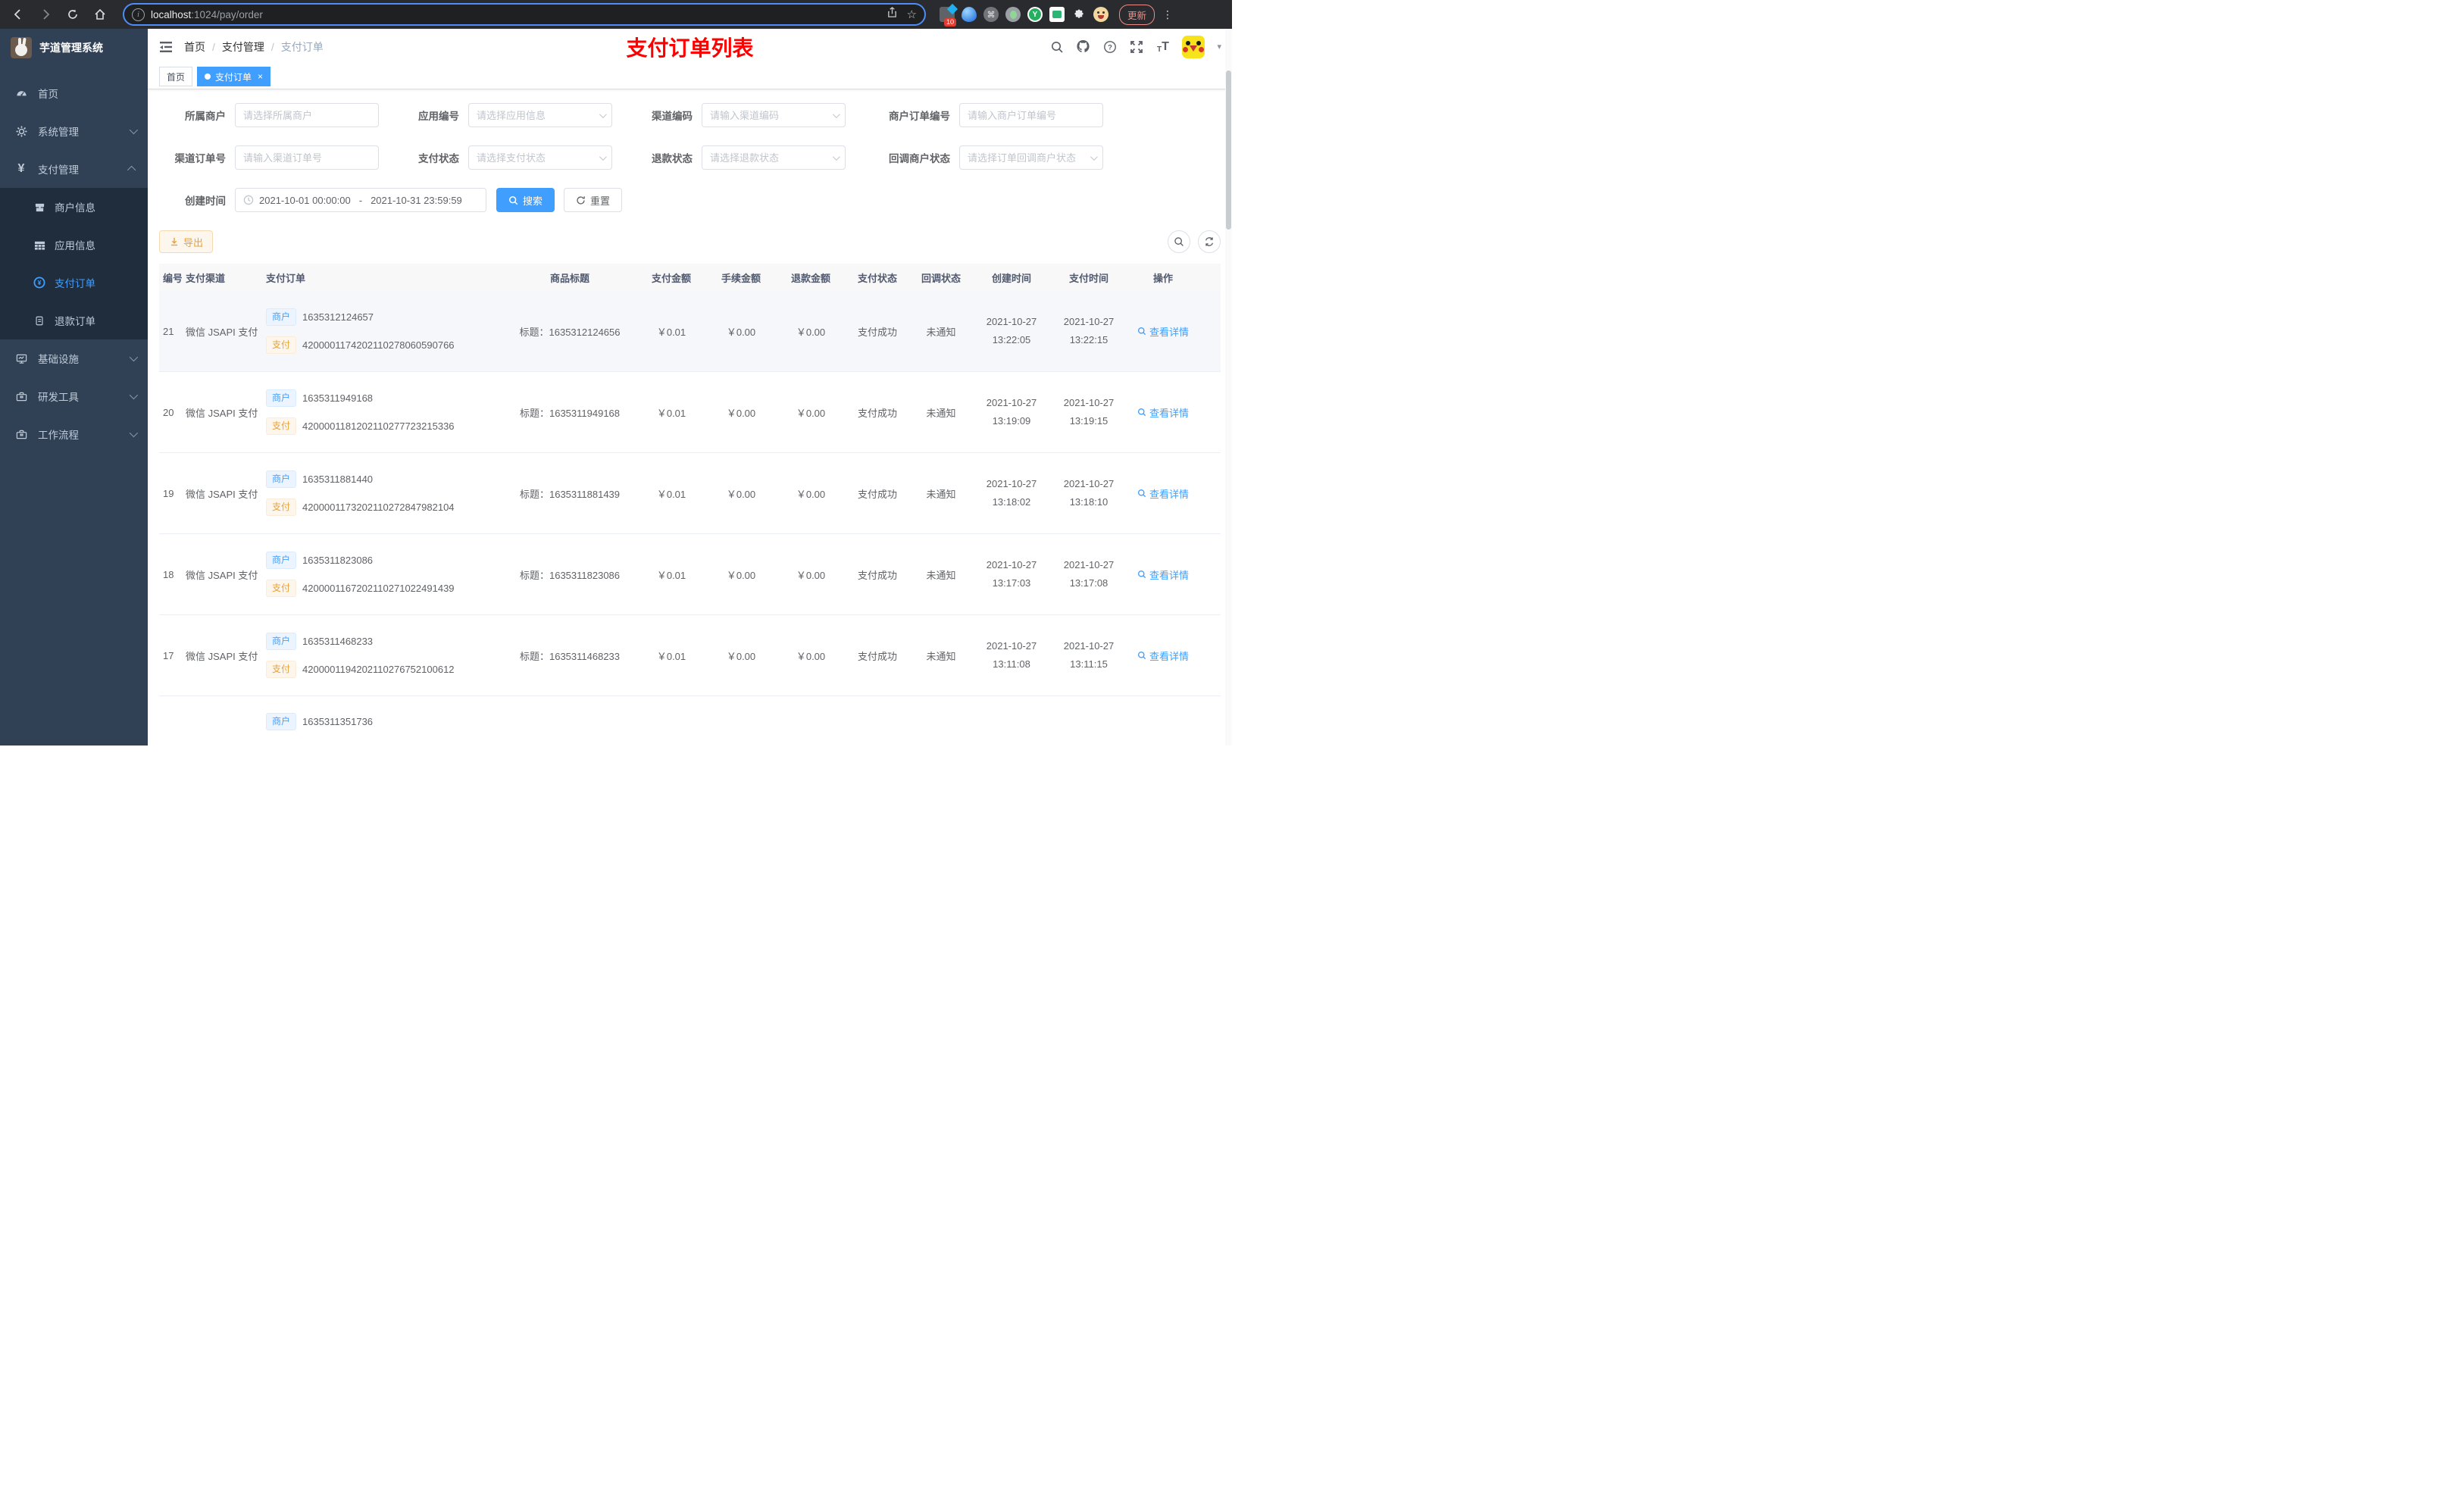 The height and width of the screenshot is (1491, 2464). I want to click on pay-order-no: 4200001181202110277723215336, so click(378, 426).